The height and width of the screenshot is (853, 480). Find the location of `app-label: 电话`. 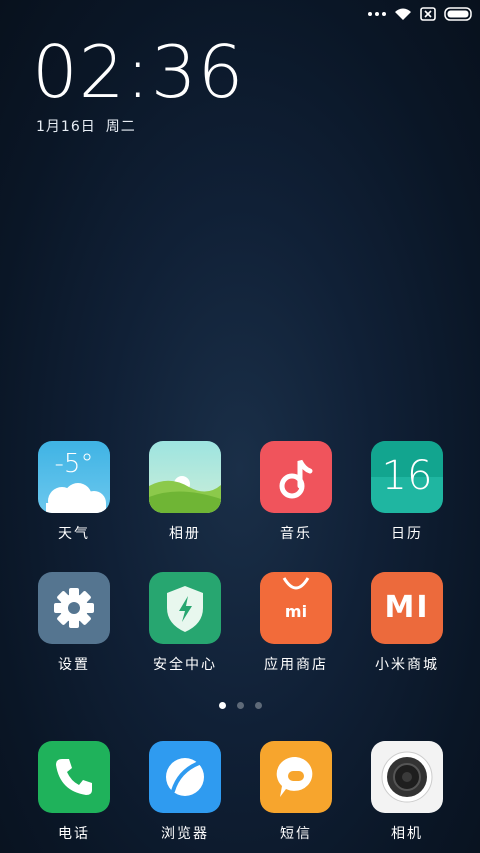

app-label: 电话 is located at coordinates (74, 834).